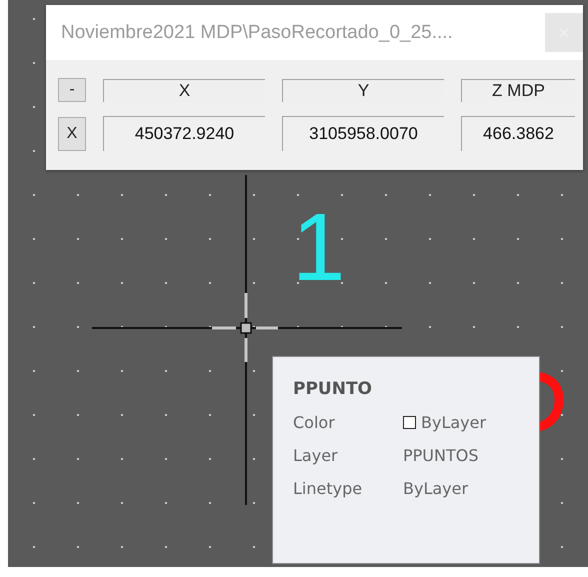 The image size is (588, 577). What do you see at coordinates (328, 488) in the screenshot?
I see `property-label: Linetype` at bounding box center [328, 488].